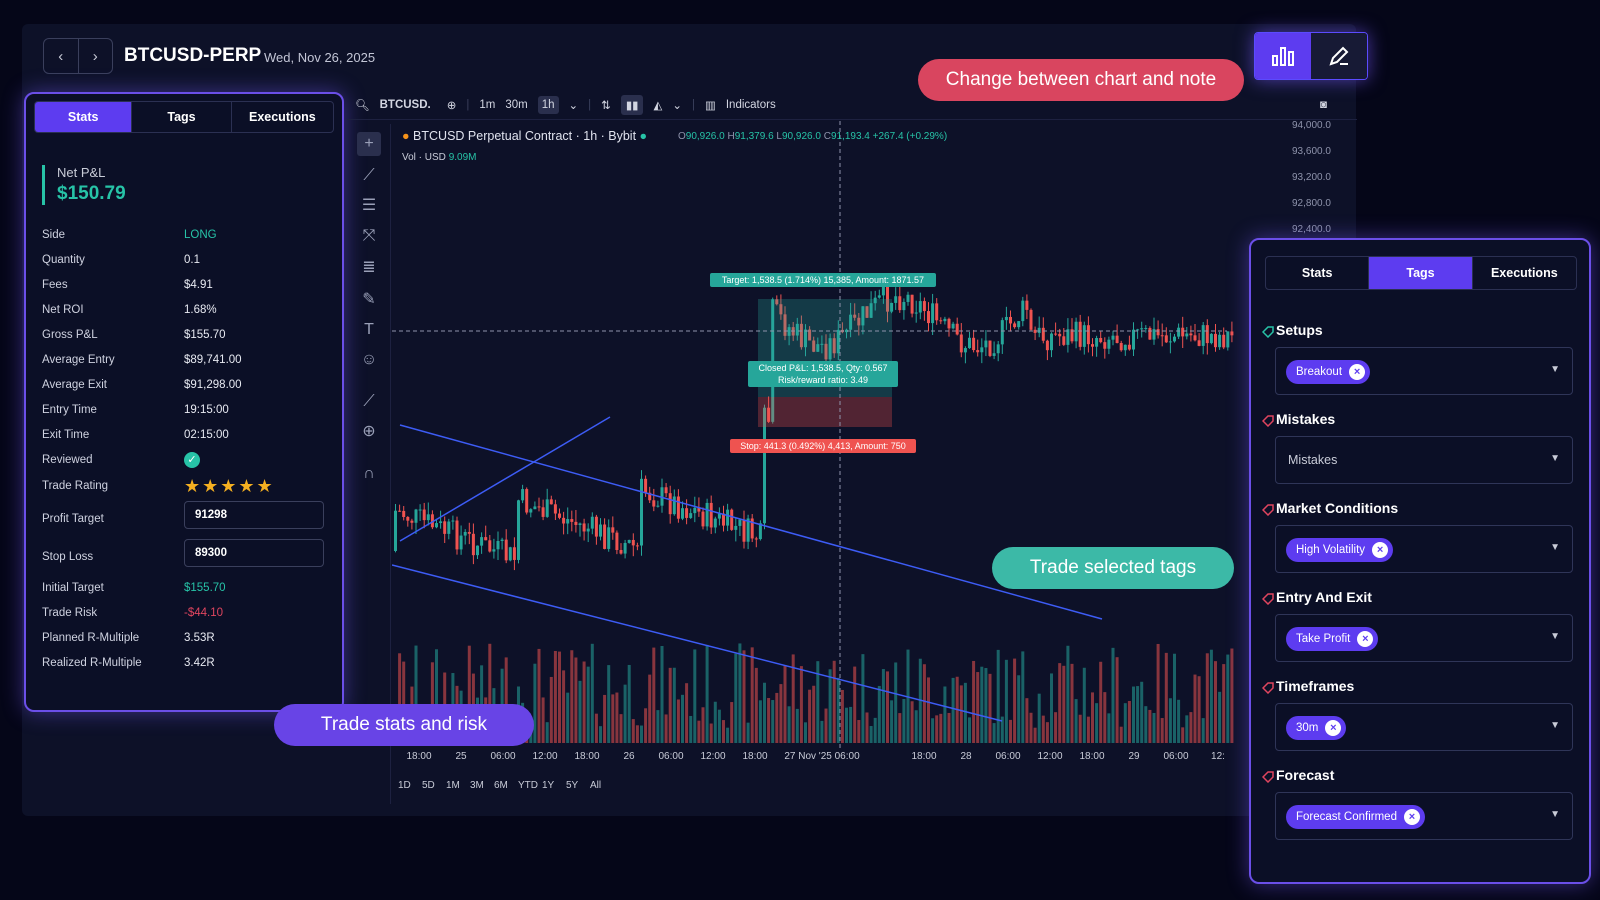  Describe the element at coordinates (1283, 56) in the screenshot. I see `chart-view-button` at that location.